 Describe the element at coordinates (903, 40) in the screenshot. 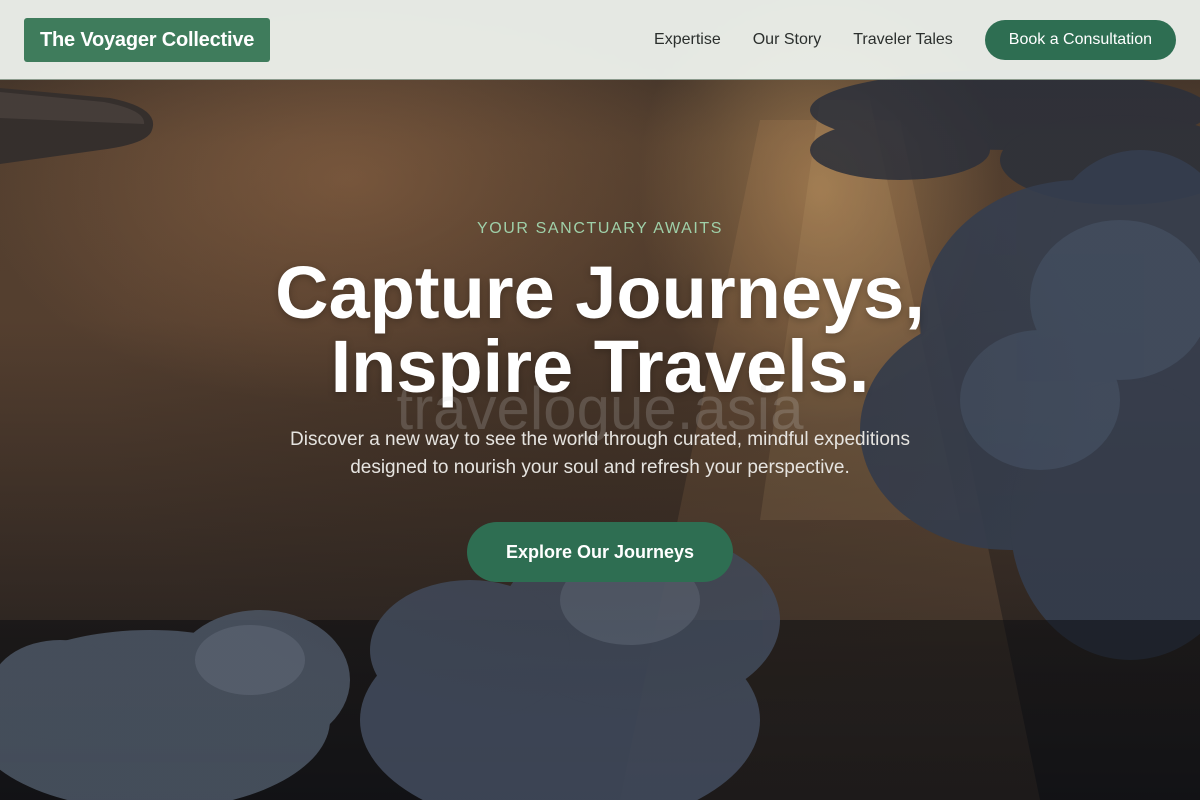

I see `nav-link-traveler-tales: Traveler Tales` at that location.